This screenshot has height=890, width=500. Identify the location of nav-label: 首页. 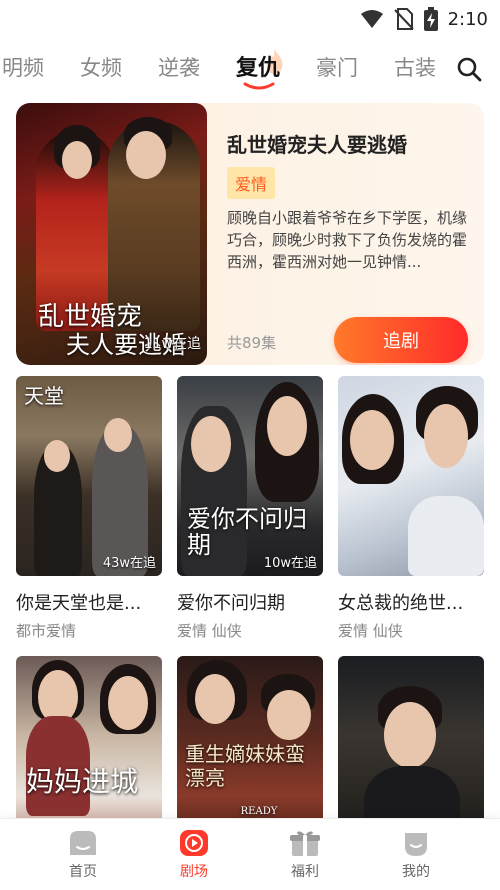
(83, 872).